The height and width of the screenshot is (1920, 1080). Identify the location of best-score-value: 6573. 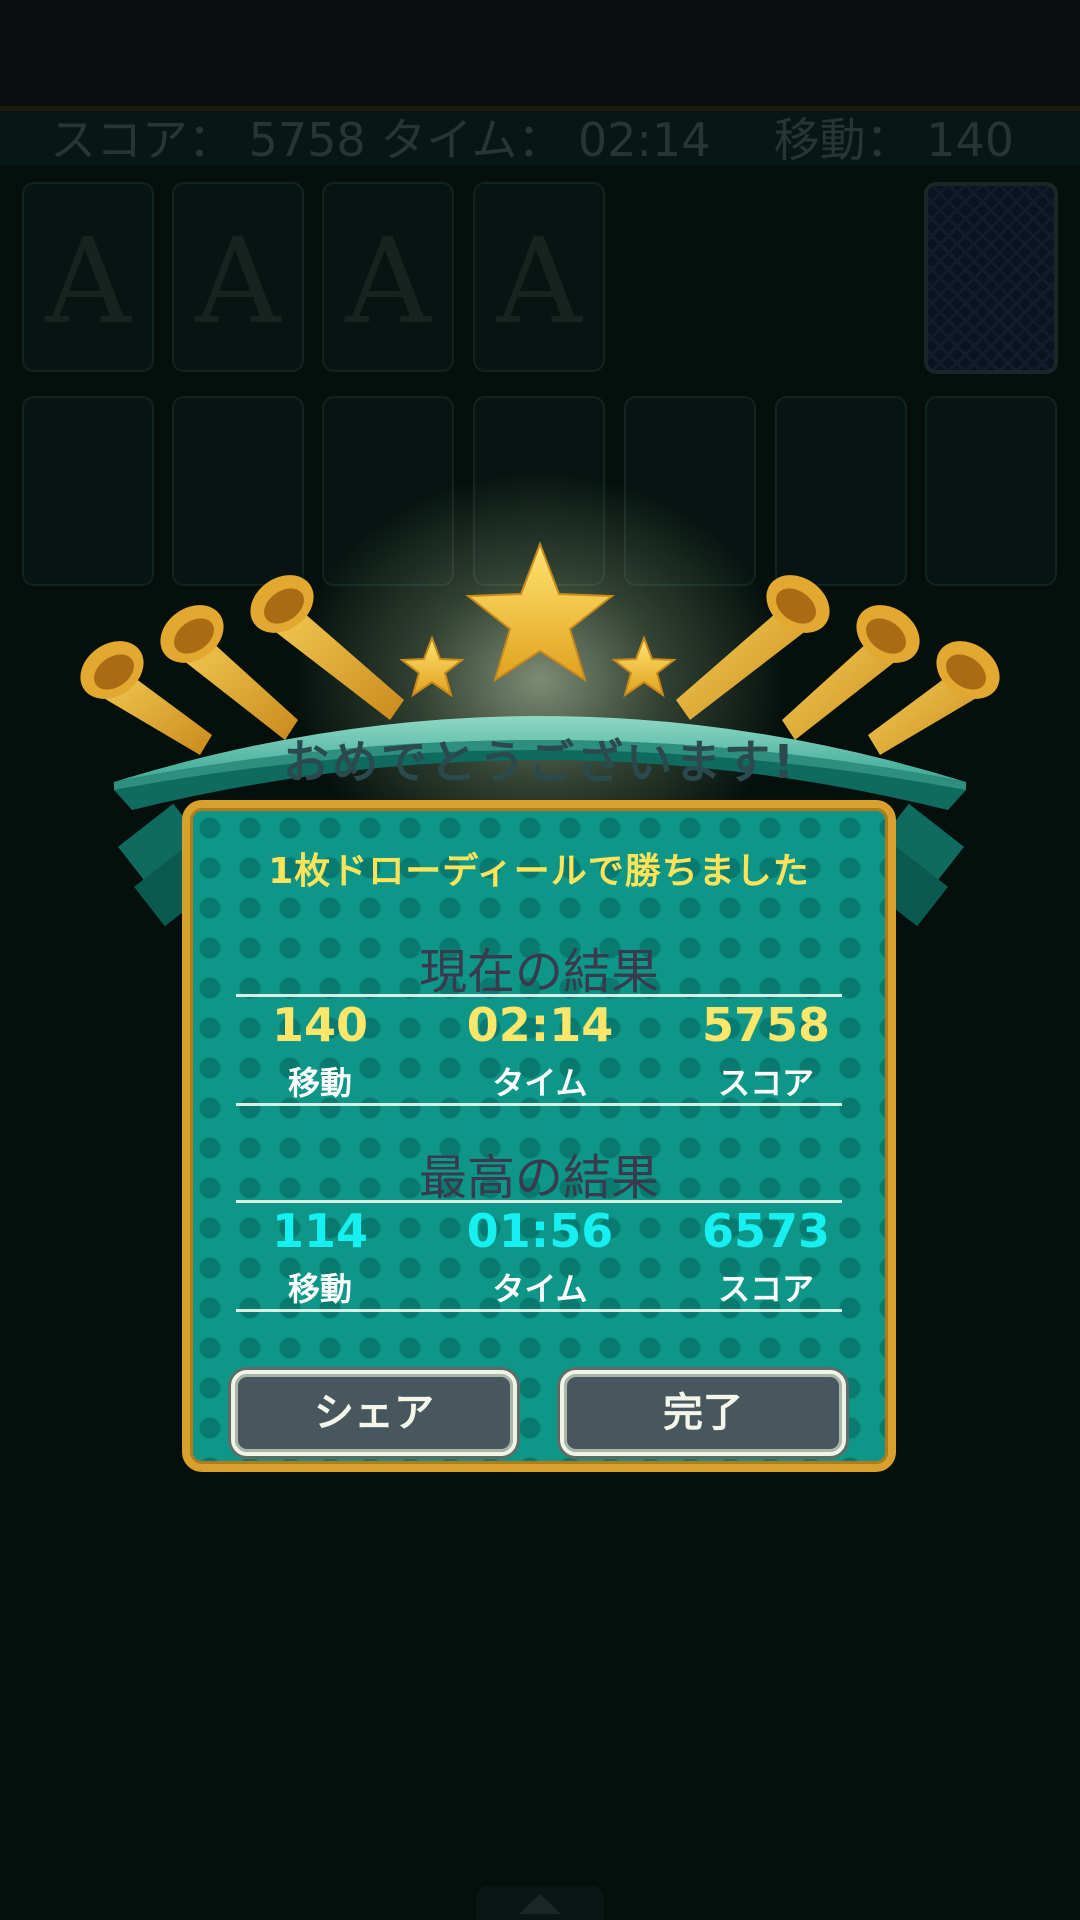
(766, 1231).